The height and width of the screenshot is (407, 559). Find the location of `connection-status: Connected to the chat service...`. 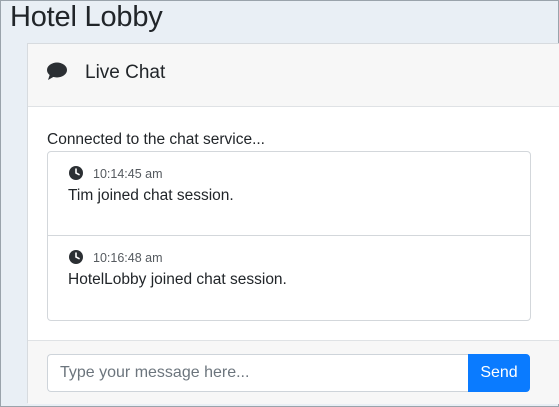

connection-status: Connected to the chat service... is located at coordinates (156, 139).